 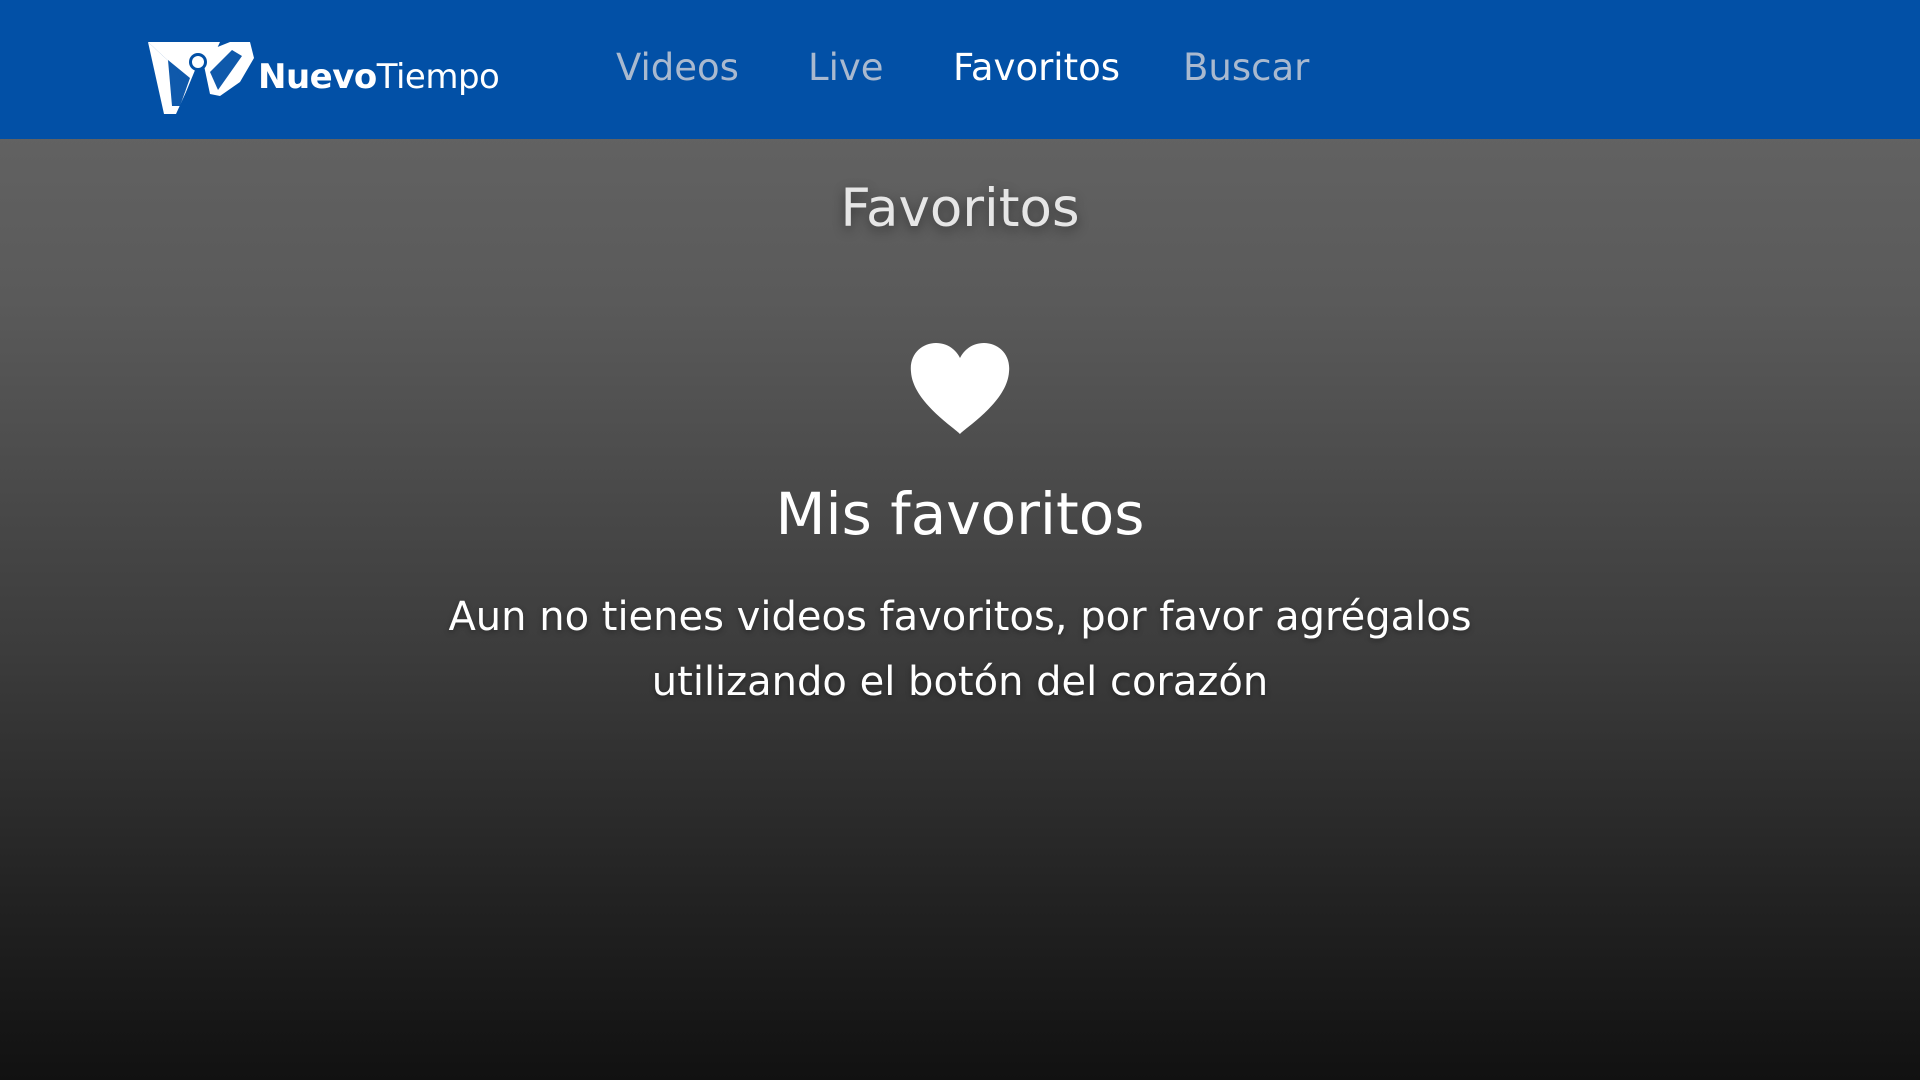 I want to click on top-navigation-bar: NuevoTiempo Videos Live Favoritos Buscar, so click(x=960, y=69).